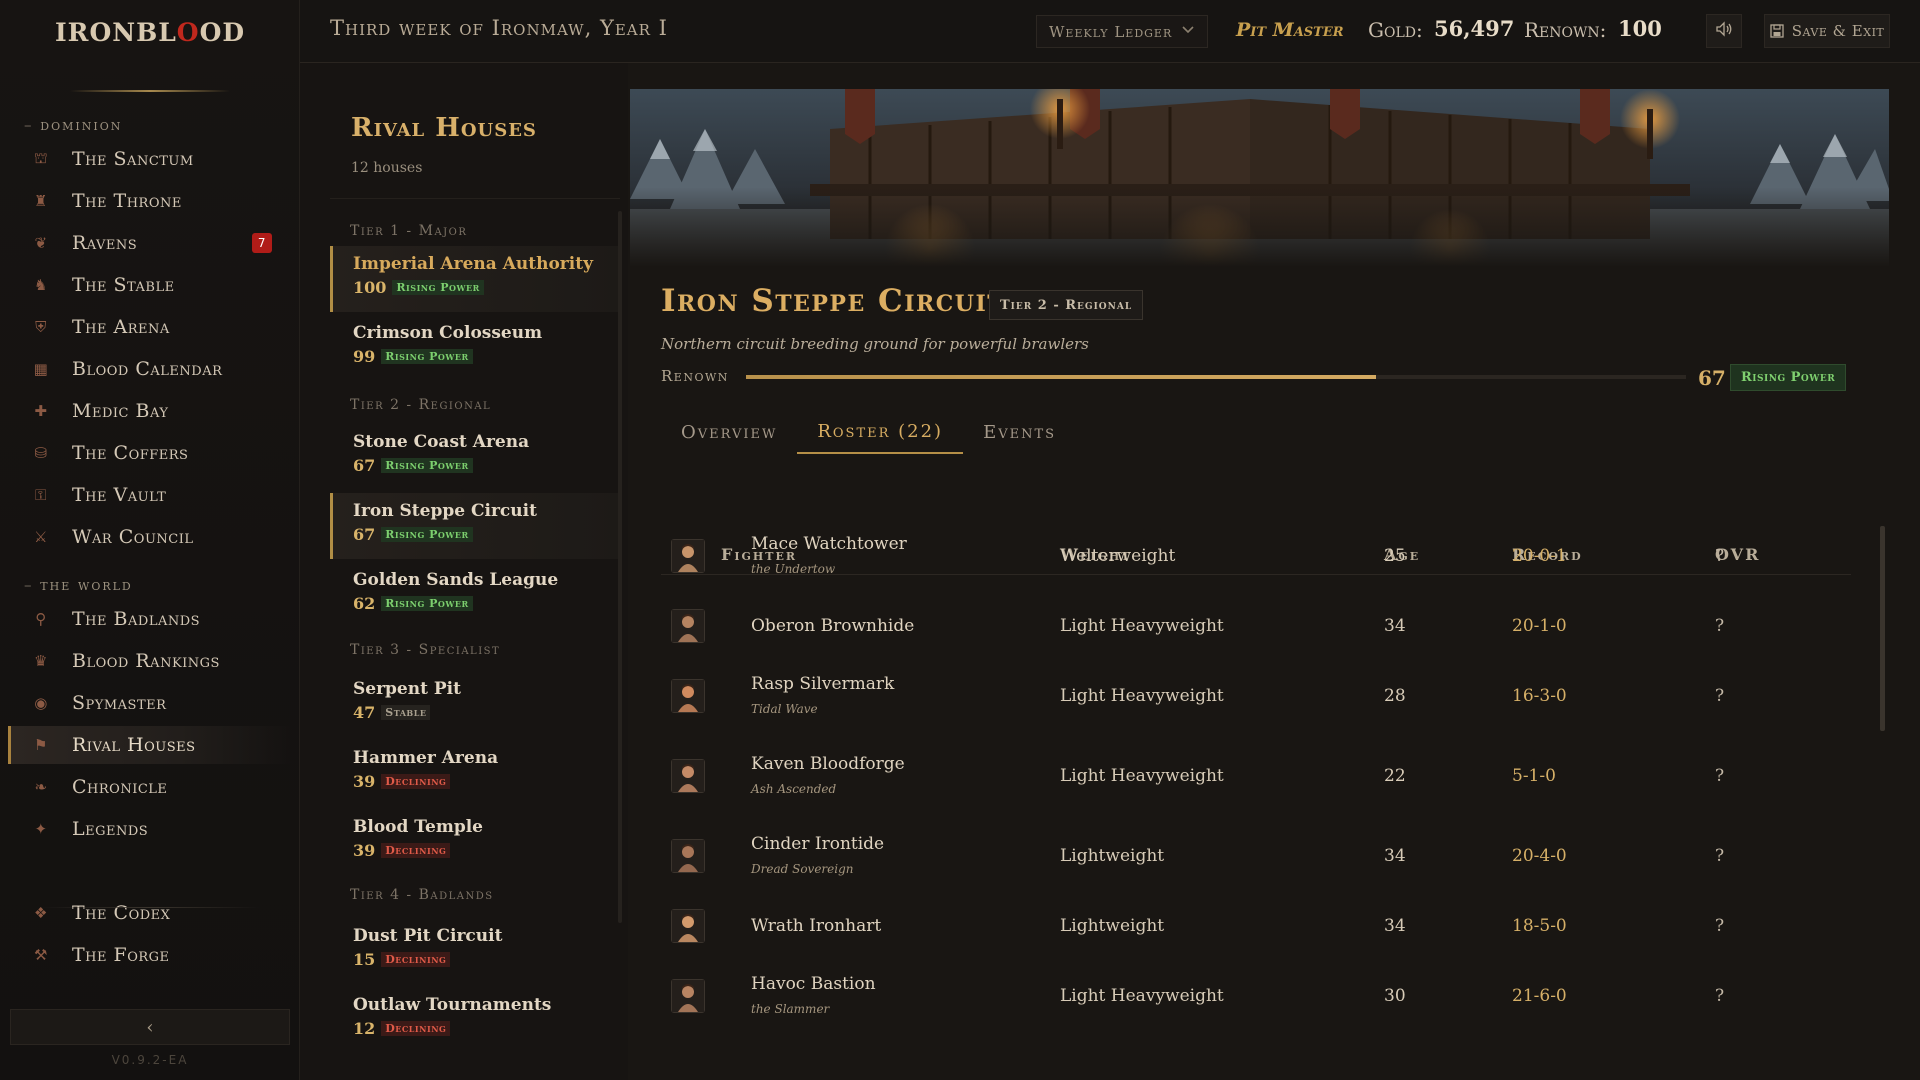 The image size is (1920, 1080). Describe the element at coordinates (146, 661) in the screenshot. I see `sidebar-item-label: Blood Rankings` at that location.